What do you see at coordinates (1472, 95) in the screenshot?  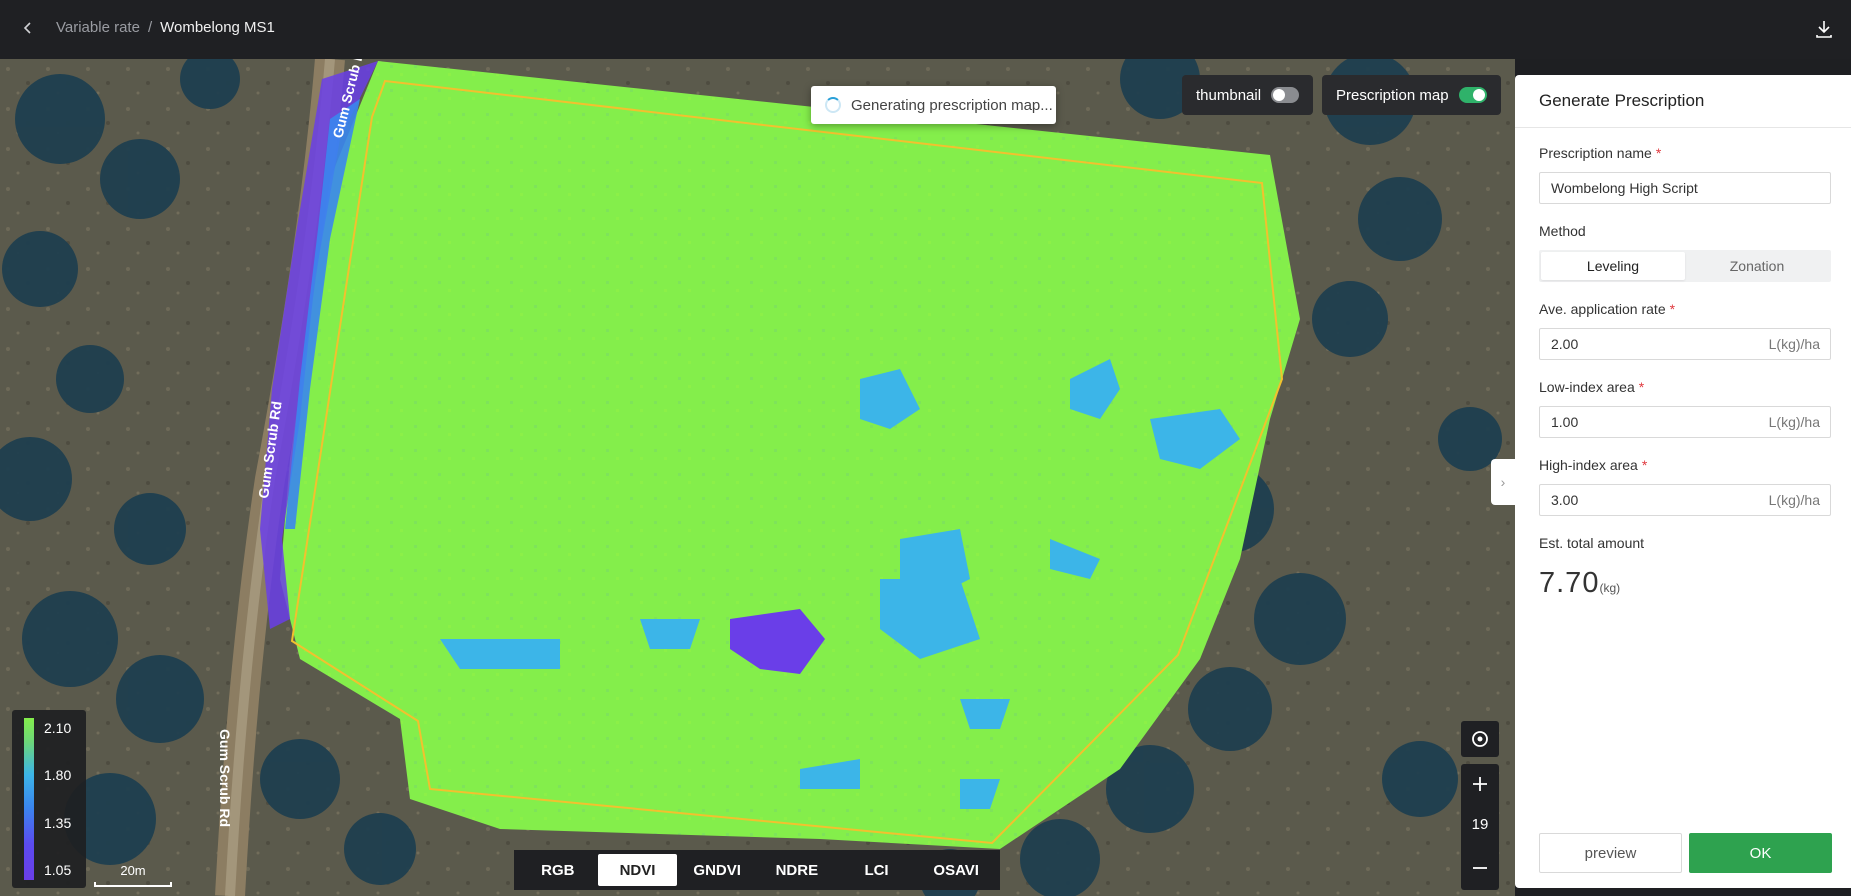 I see `prescription-map-switch` at bounding box center [1472, 95].